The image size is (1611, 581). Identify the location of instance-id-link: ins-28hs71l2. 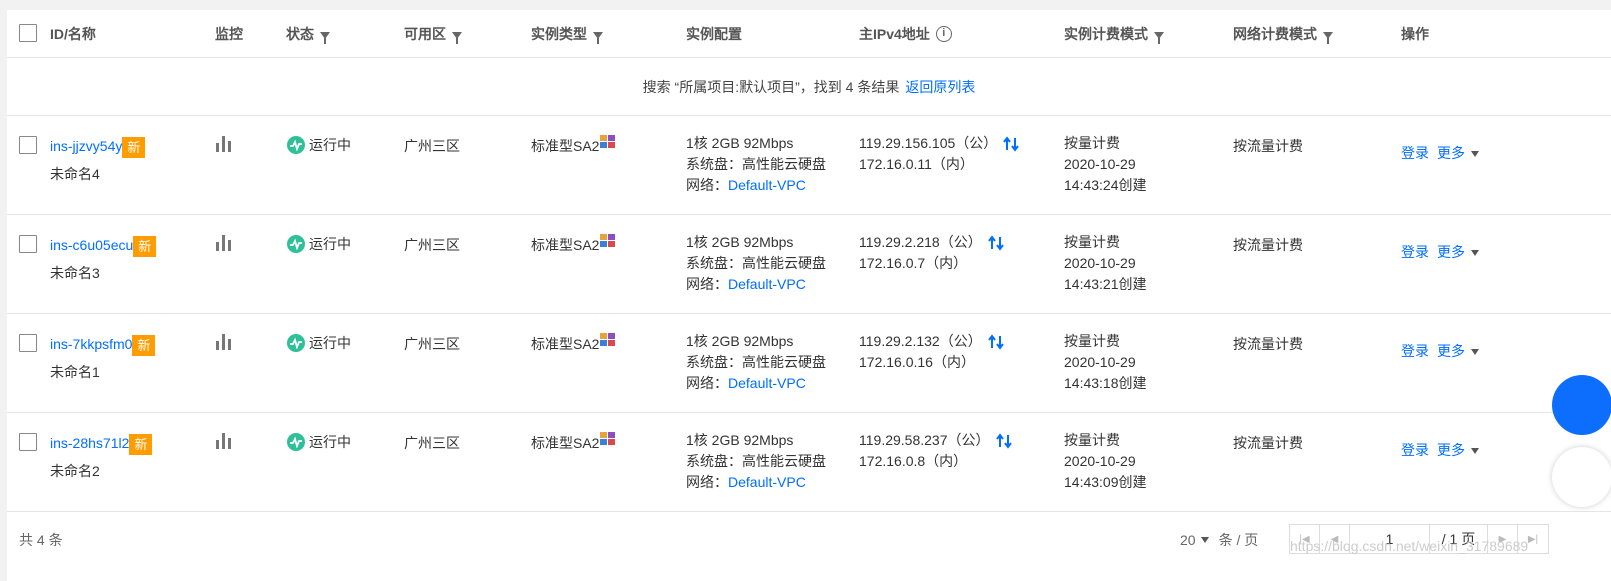
(89, 443).